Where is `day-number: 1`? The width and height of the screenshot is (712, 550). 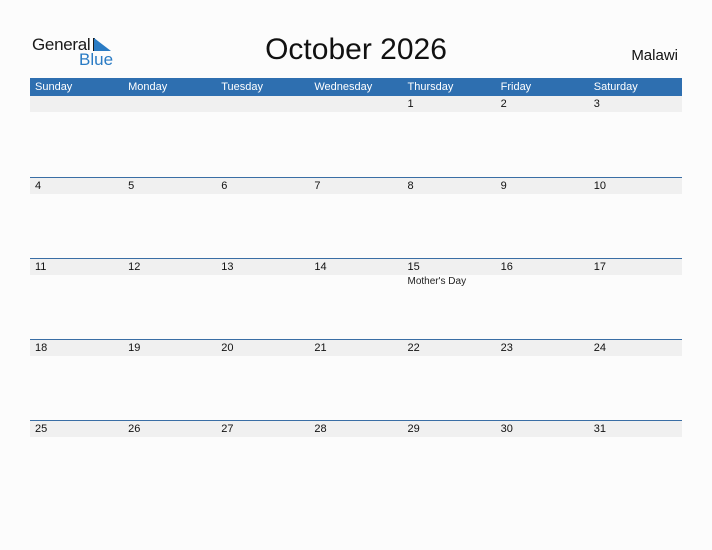 day-number: 1 is located at coordinates (410, 104).